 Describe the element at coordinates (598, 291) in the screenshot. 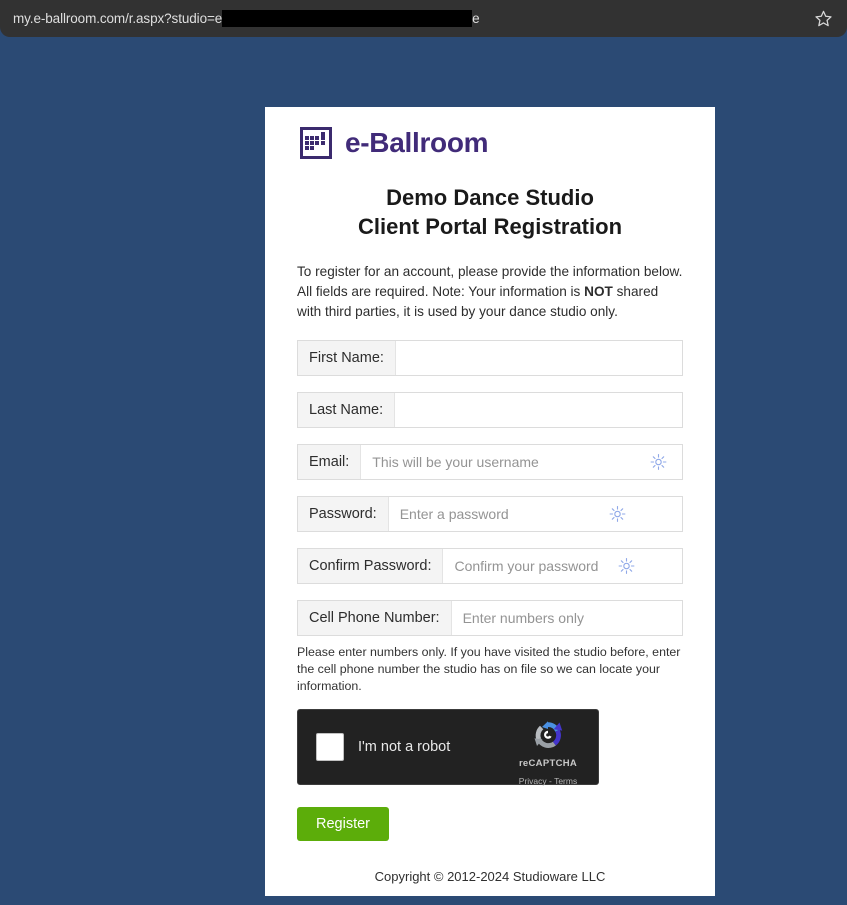

I see `intro-emphasis: NOT` at that location.